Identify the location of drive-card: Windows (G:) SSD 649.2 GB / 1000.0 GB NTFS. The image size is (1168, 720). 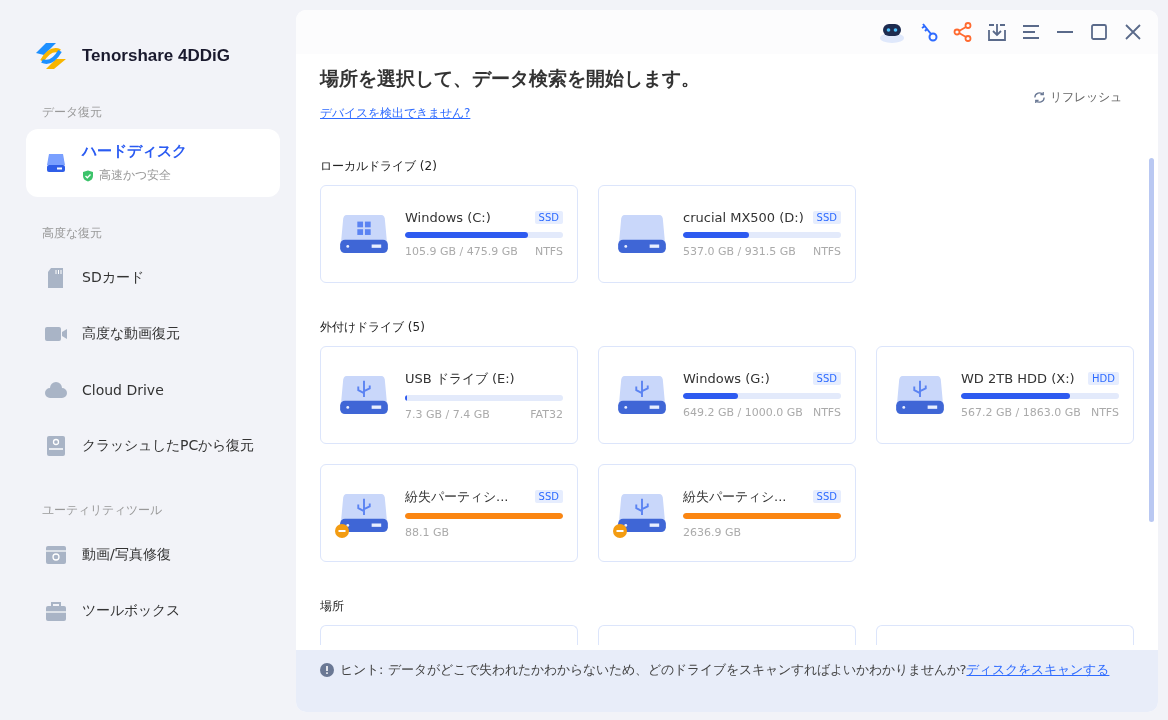
(727, 395).